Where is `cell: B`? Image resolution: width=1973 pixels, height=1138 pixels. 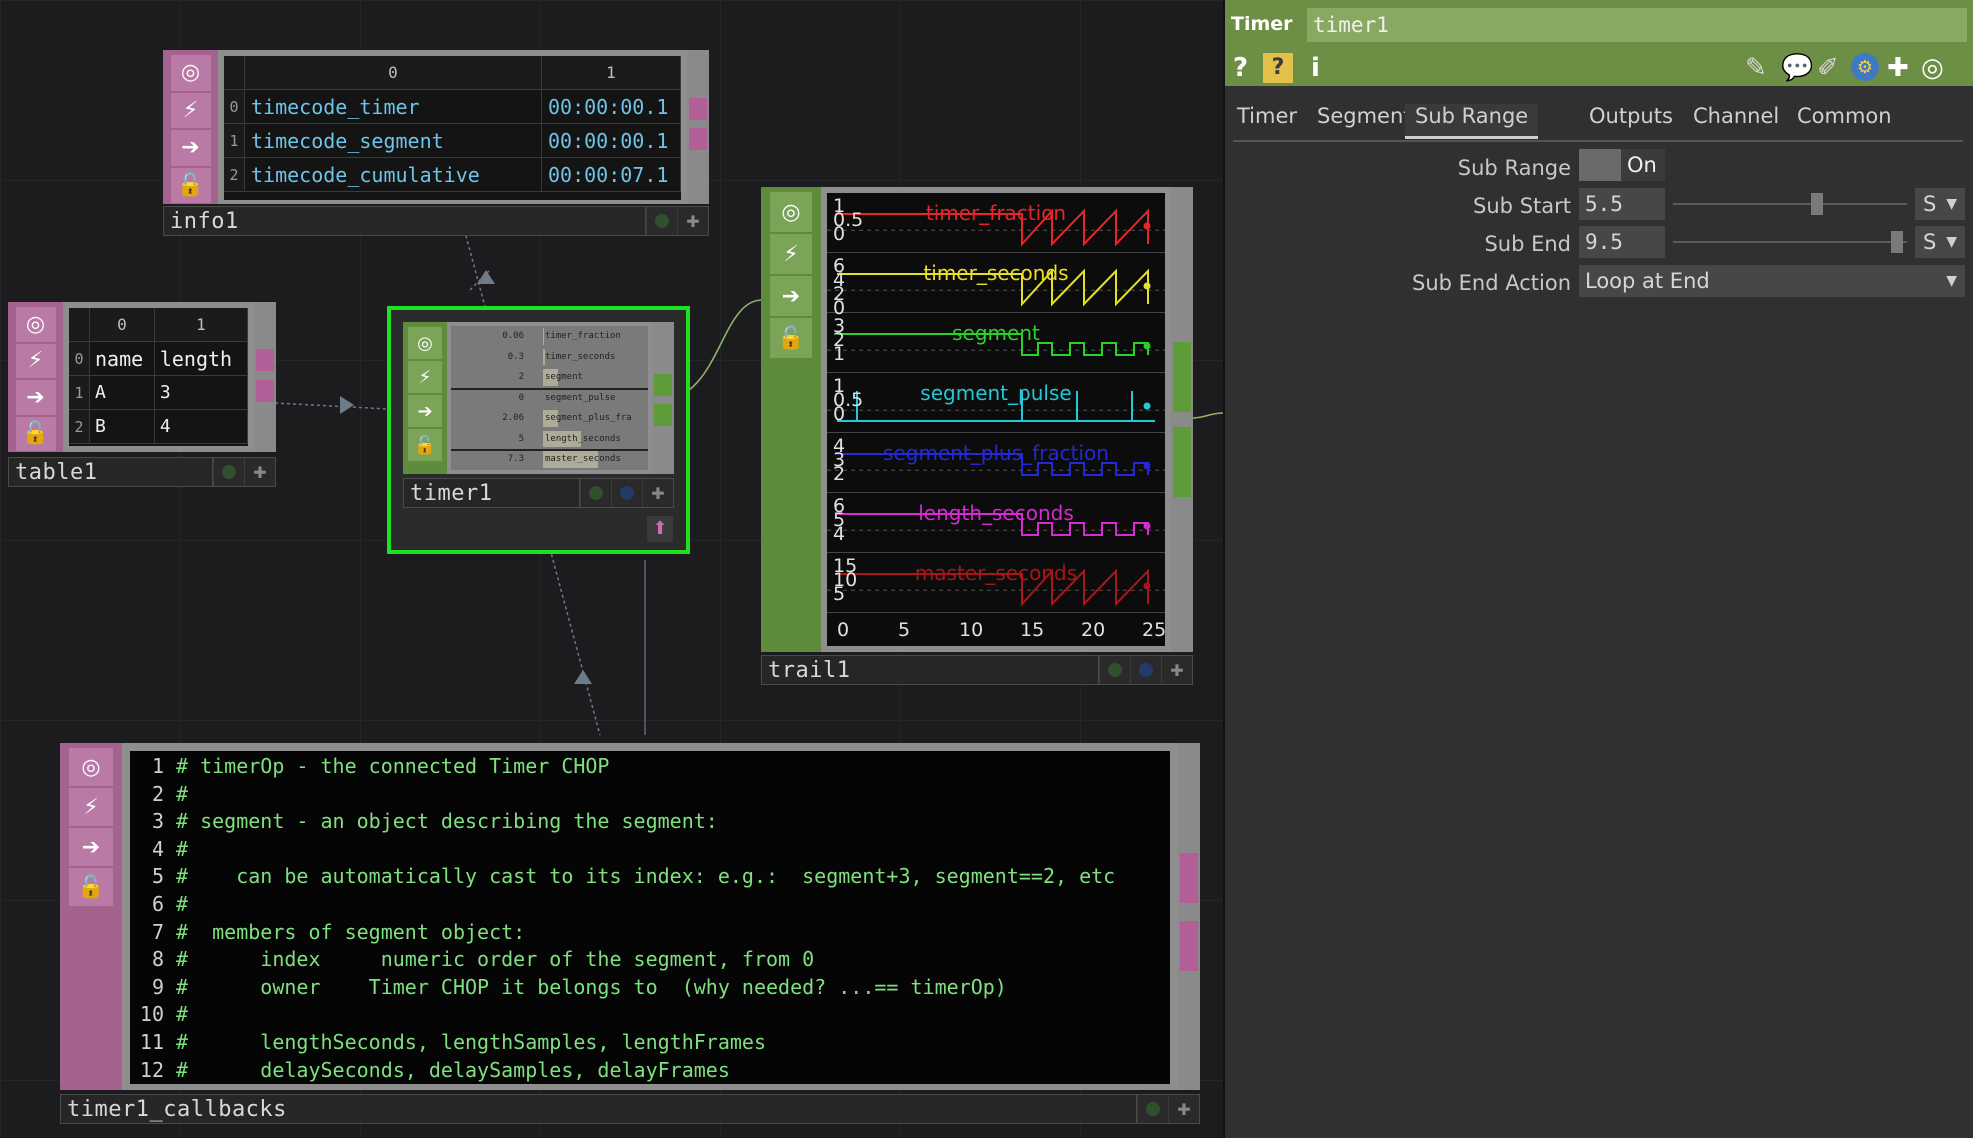 cell: B is located at coordinates (122, 426).